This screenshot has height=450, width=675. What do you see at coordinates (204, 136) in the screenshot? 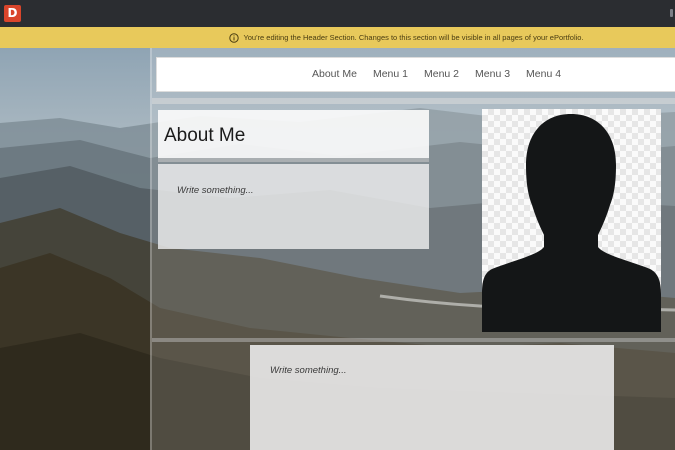
I see `page-title: About Me` at bounding box center [204, 136].